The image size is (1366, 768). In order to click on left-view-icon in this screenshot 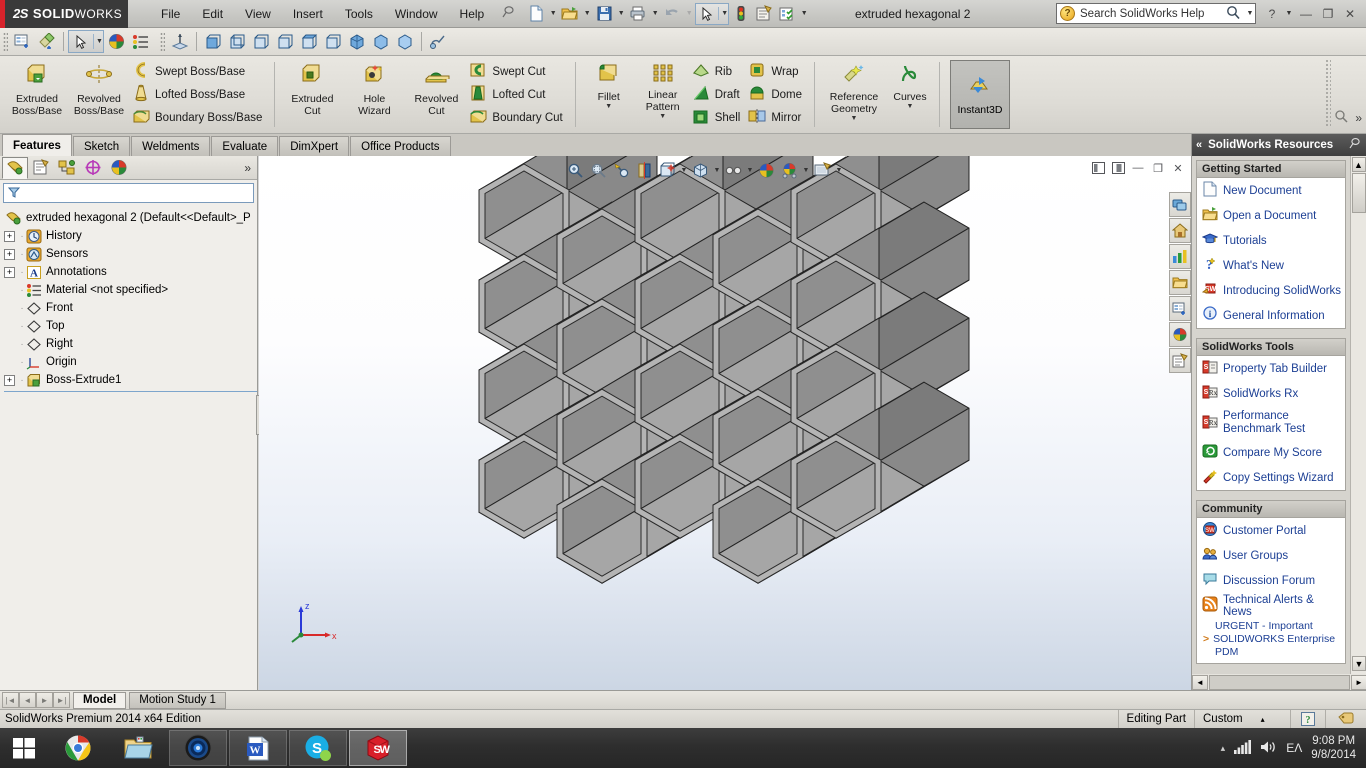, I will do `click(261, 42)`.